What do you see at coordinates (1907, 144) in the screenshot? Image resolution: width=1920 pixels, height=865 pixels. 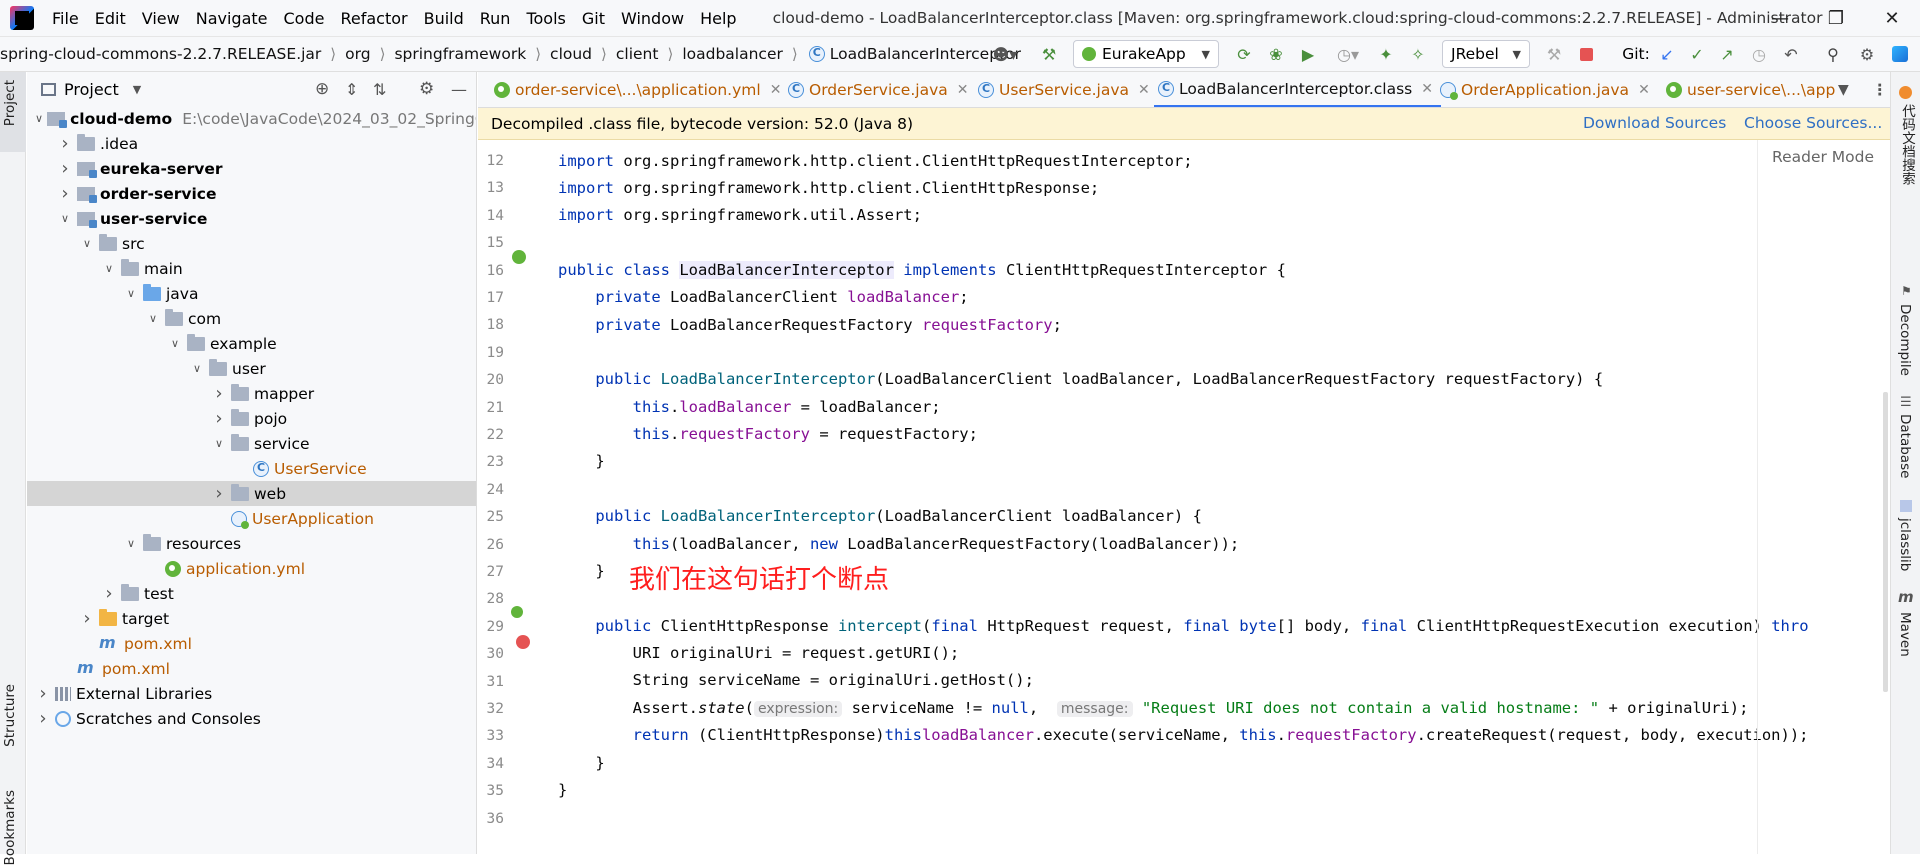 I see `doc-search-tool-tab: 代码文档搜索` at bounding box center [1907, 144].